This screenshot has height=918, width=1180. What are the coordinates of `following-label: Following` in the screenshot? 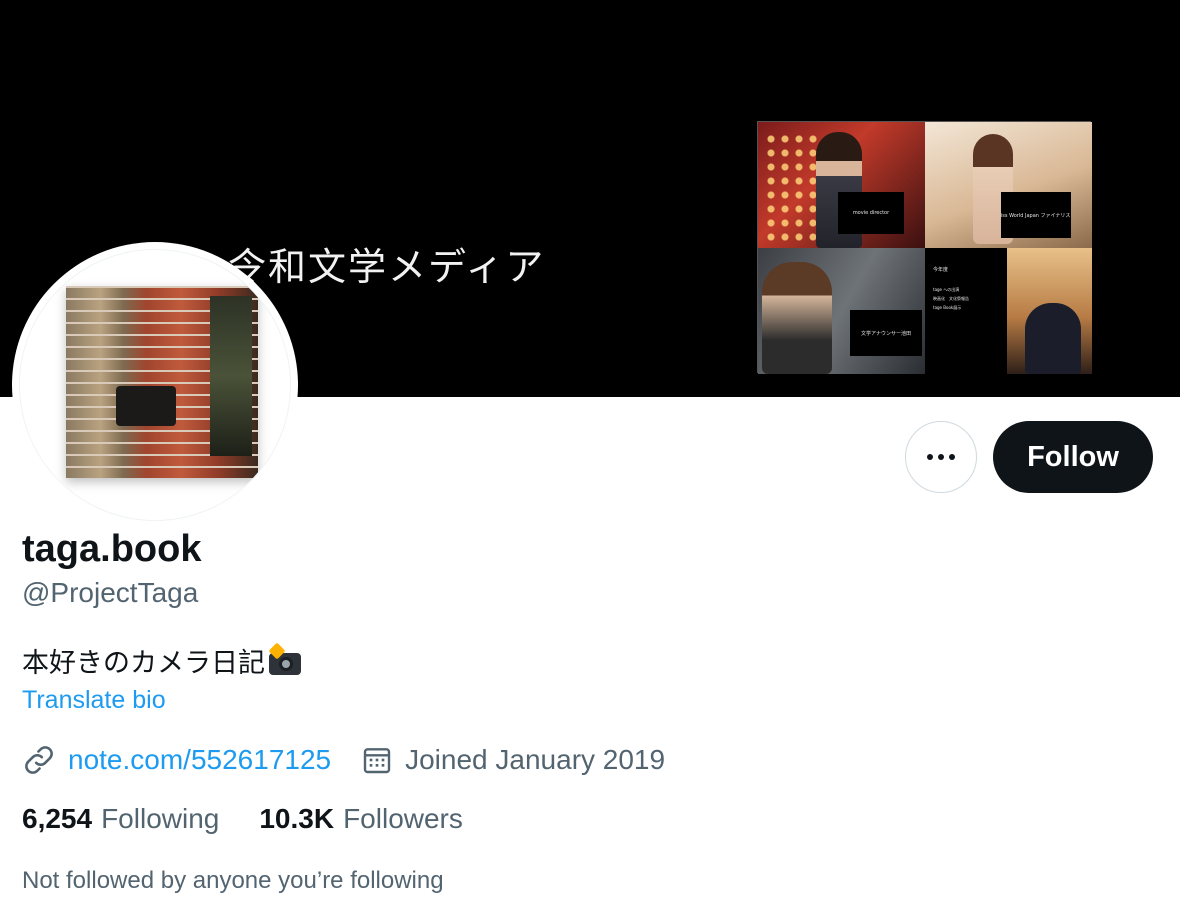 It's located at (160, 818).